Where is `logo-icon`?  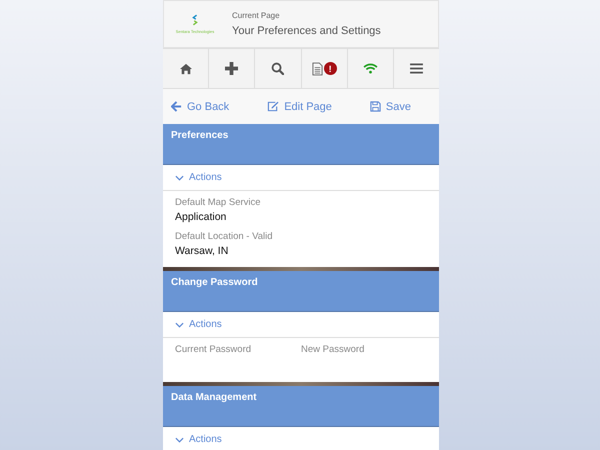
logo-icon is located at coordinates (195, 20).